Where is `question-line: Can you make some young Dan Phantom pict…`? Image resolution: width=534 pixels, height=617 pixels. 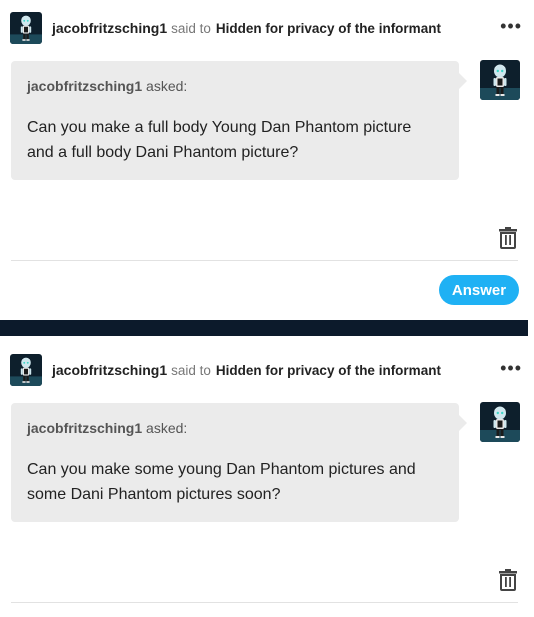 question-line: Can you make some young Dan Phantom pict… is located at coordinates (221, 469).